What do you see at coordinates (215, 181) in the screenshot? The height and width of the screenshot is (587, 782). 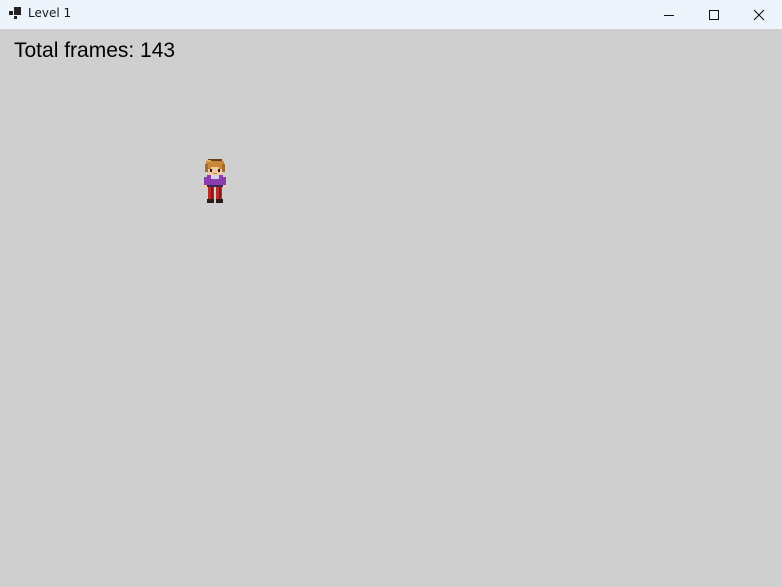 I see `player-character-sprite` at bounding box center [215, 181].